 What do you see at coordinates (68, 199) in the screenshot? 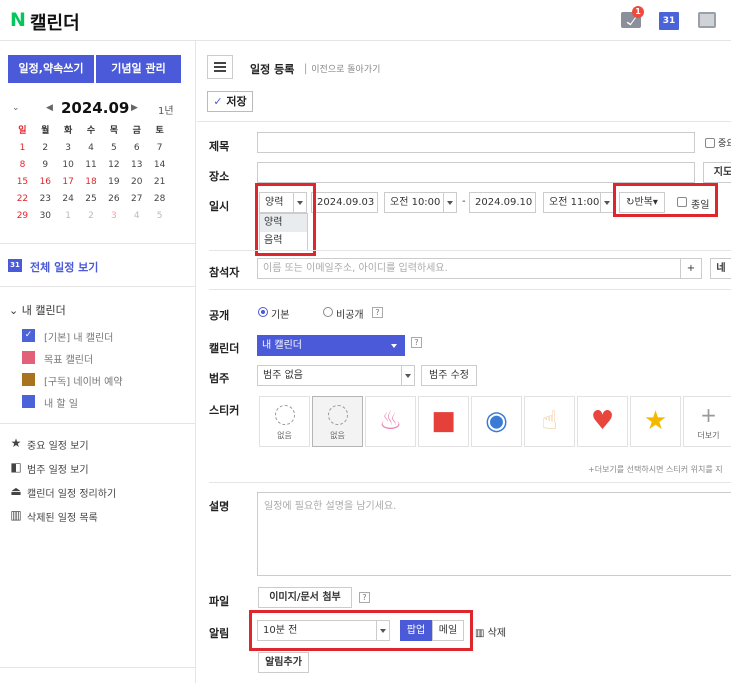
I see `day-cell: 24` at bounding box center [68, 199].